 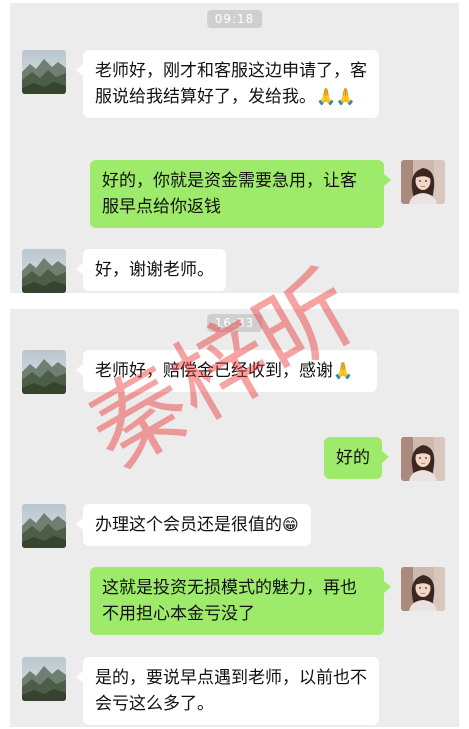 I want to click on message-text: 这就是投资无损模式的魅力，再也不用担心本金亏没了, so click(x=229, y=601).